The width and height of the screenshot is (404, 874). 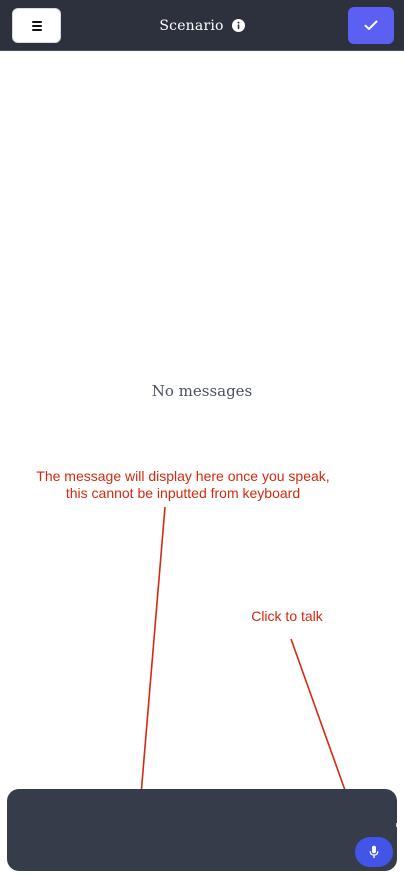 What do you see at coordinates (191, 25) in the screenshot?
I see `page-title: Scenario` at bounding box center [191, 25].